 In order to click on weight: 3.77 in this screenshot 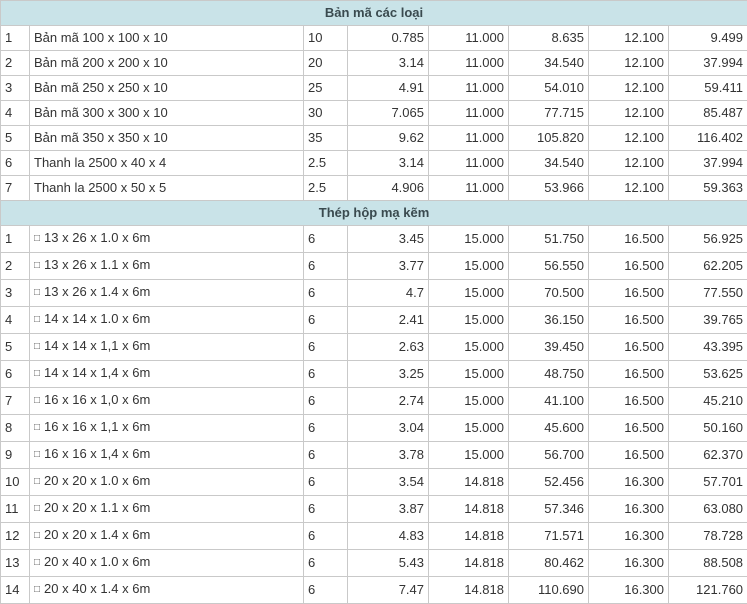, I will do `click(388, 266)`.